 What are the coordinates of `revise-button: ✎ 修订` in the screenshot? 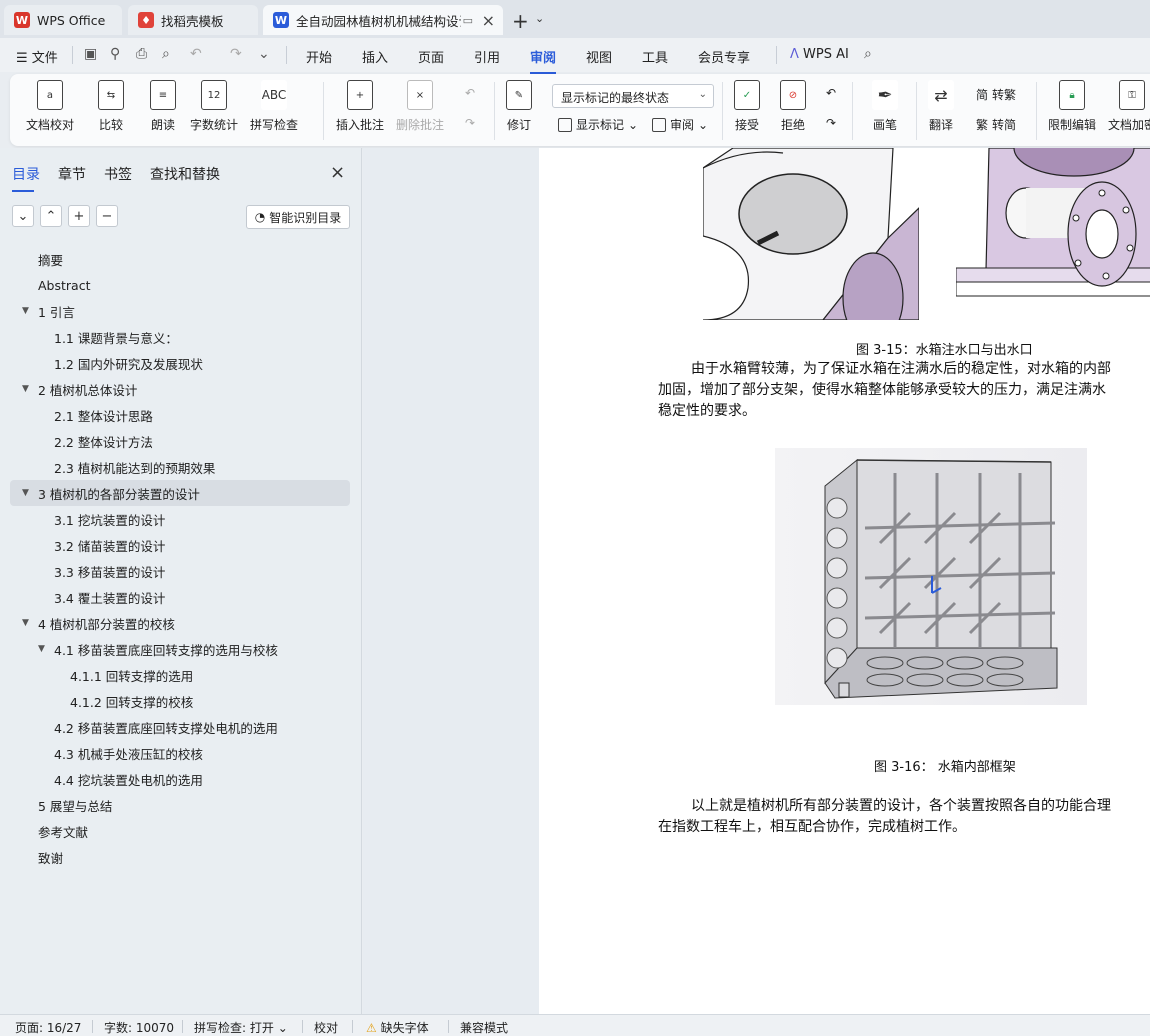 It's located at (519, 106).